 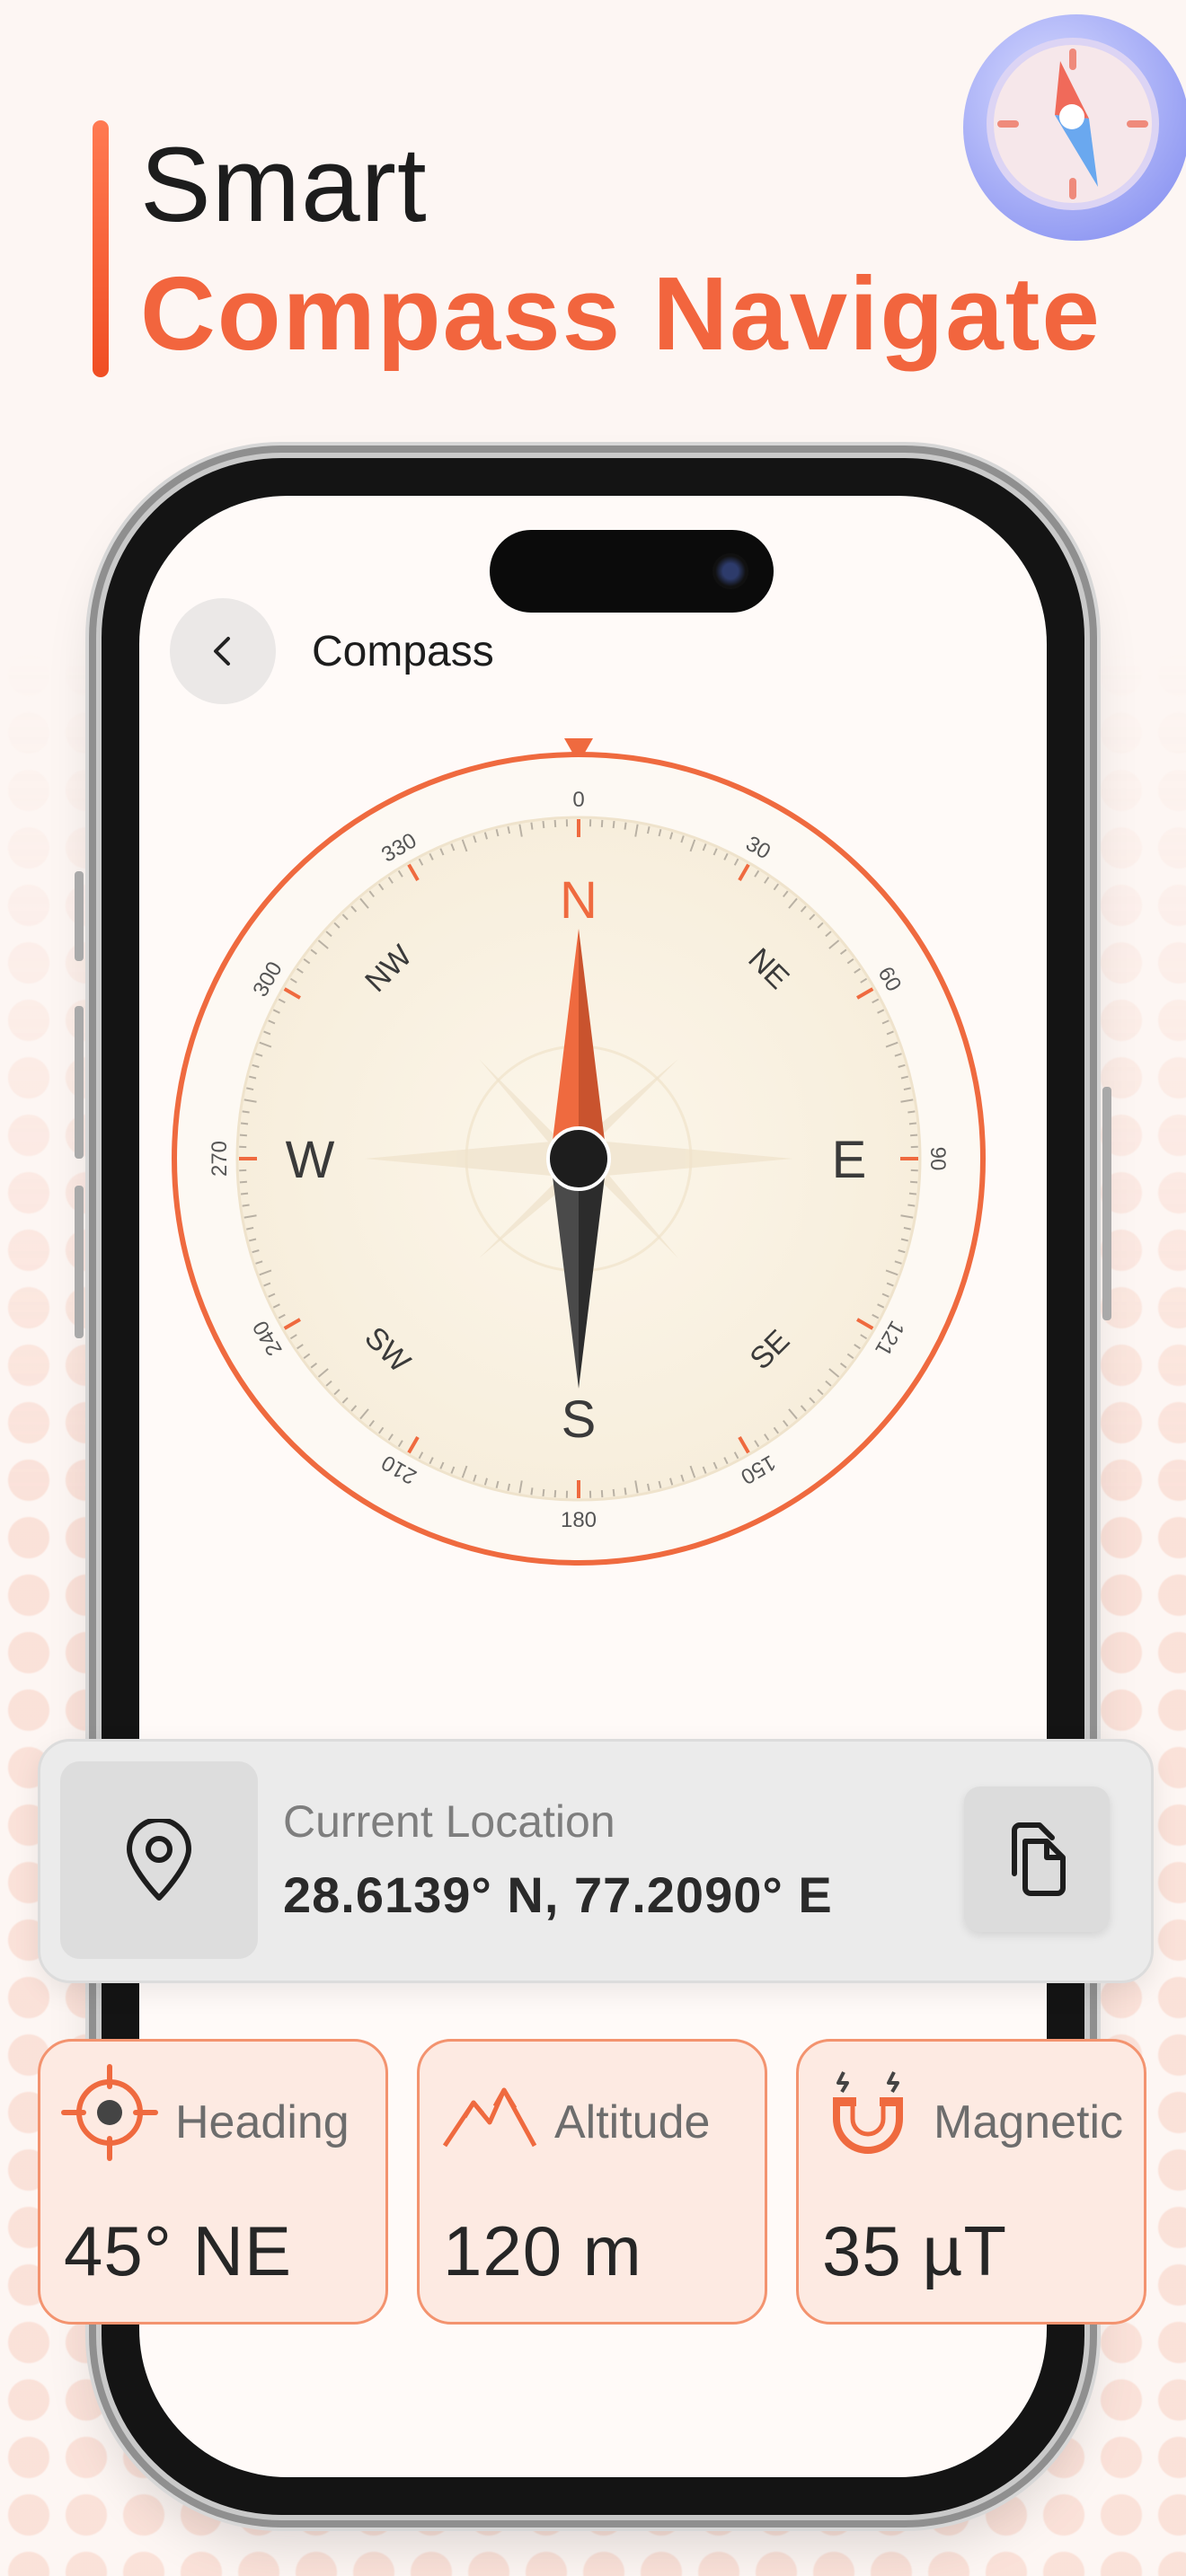 I want to click on altitude-card: Altitude 120 m, so click(x=592, y=2182).